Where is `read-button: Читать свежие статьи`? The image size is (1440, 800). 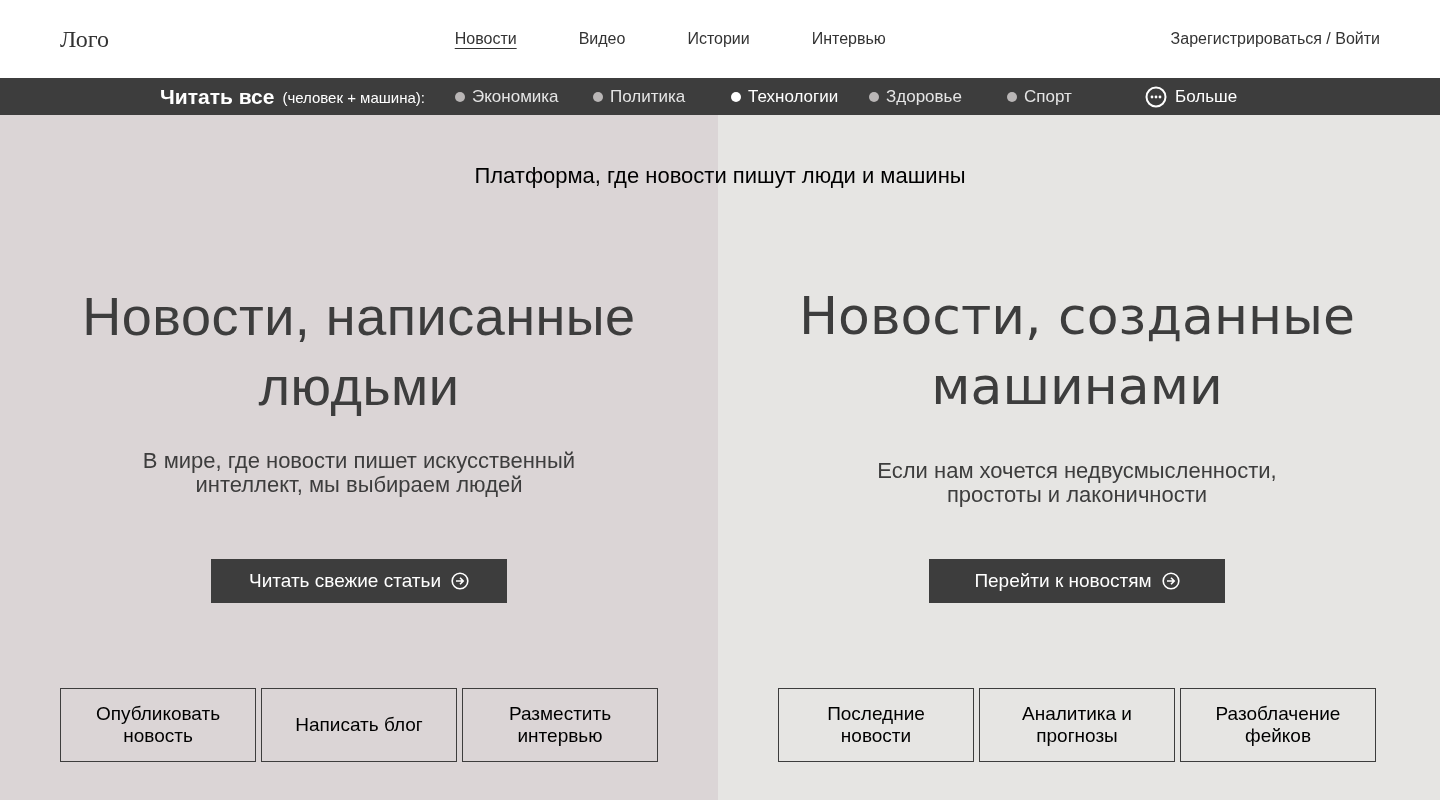 read-button: Читать свежие статьи is located at coordinates (359, 581).